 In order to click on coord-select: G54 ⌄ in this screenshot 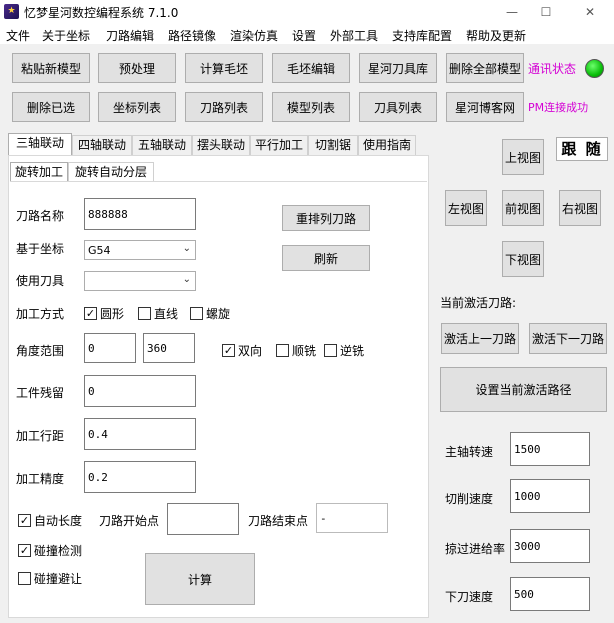, I will do `click(140, 250)`.